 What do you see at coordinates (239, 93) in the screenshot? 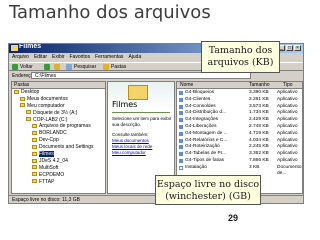
I see `table-row: G4-Bloqueios 3.390 KB Aplicativo` at bounding box center [239, 93].